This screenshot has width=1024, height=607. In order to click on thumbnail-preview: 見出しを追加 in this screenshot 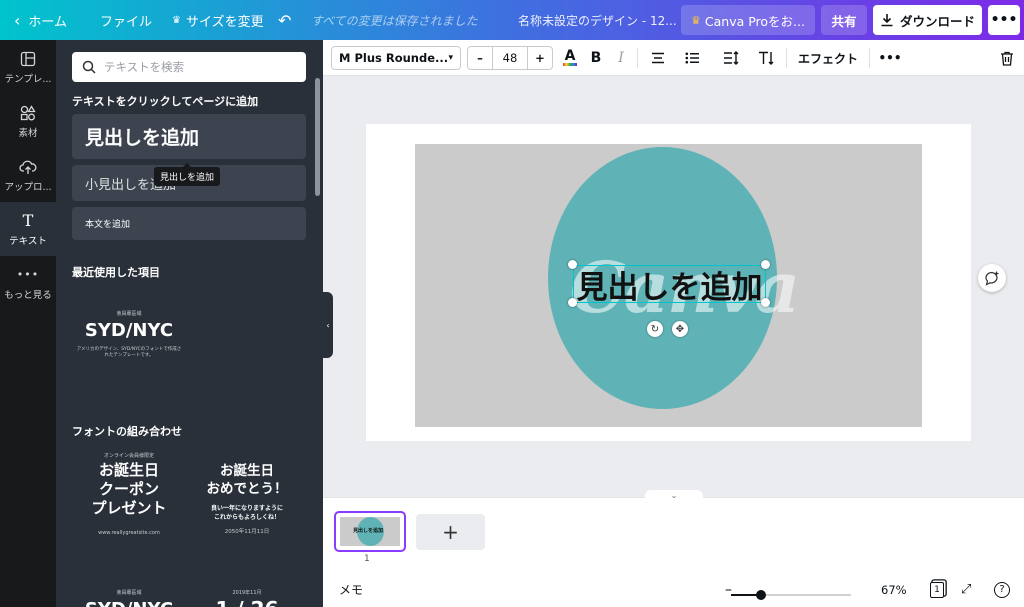, I will do `click(370, 531)`.